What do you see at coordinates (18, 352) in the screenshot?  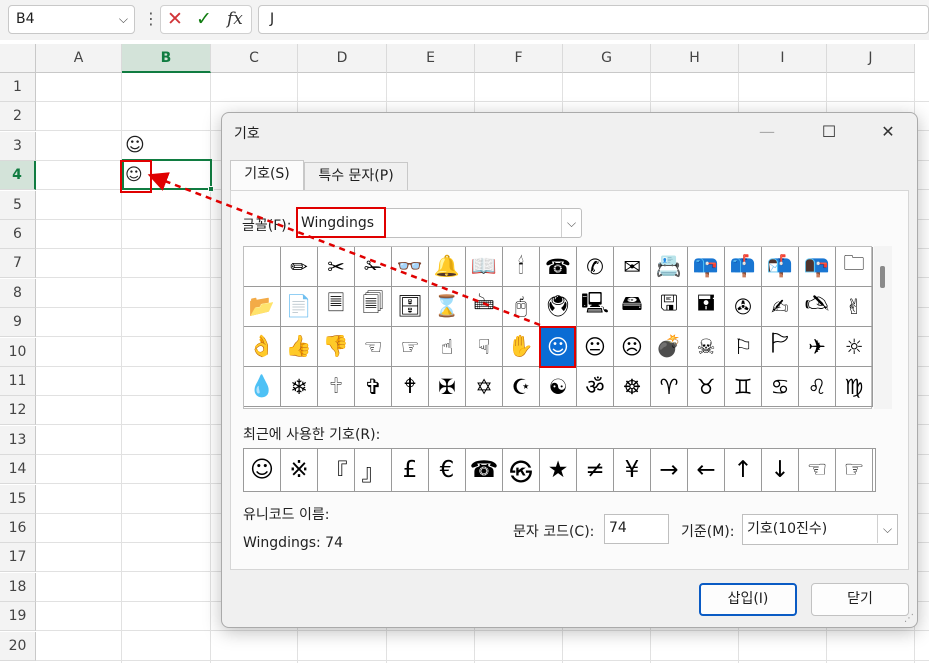 I see `row-header-10: 10` at bounding box center [18, 352].